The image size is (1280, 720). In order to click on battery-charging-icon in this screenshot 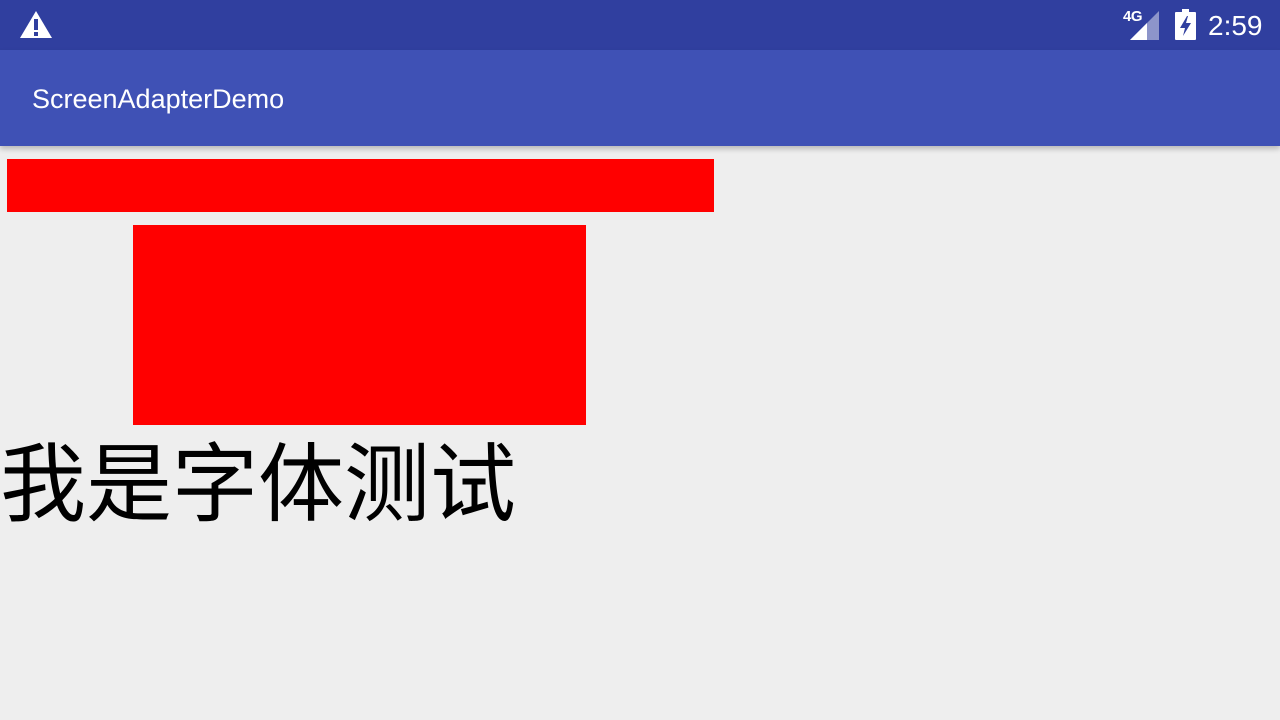, I will do `click(1185, 24)`.